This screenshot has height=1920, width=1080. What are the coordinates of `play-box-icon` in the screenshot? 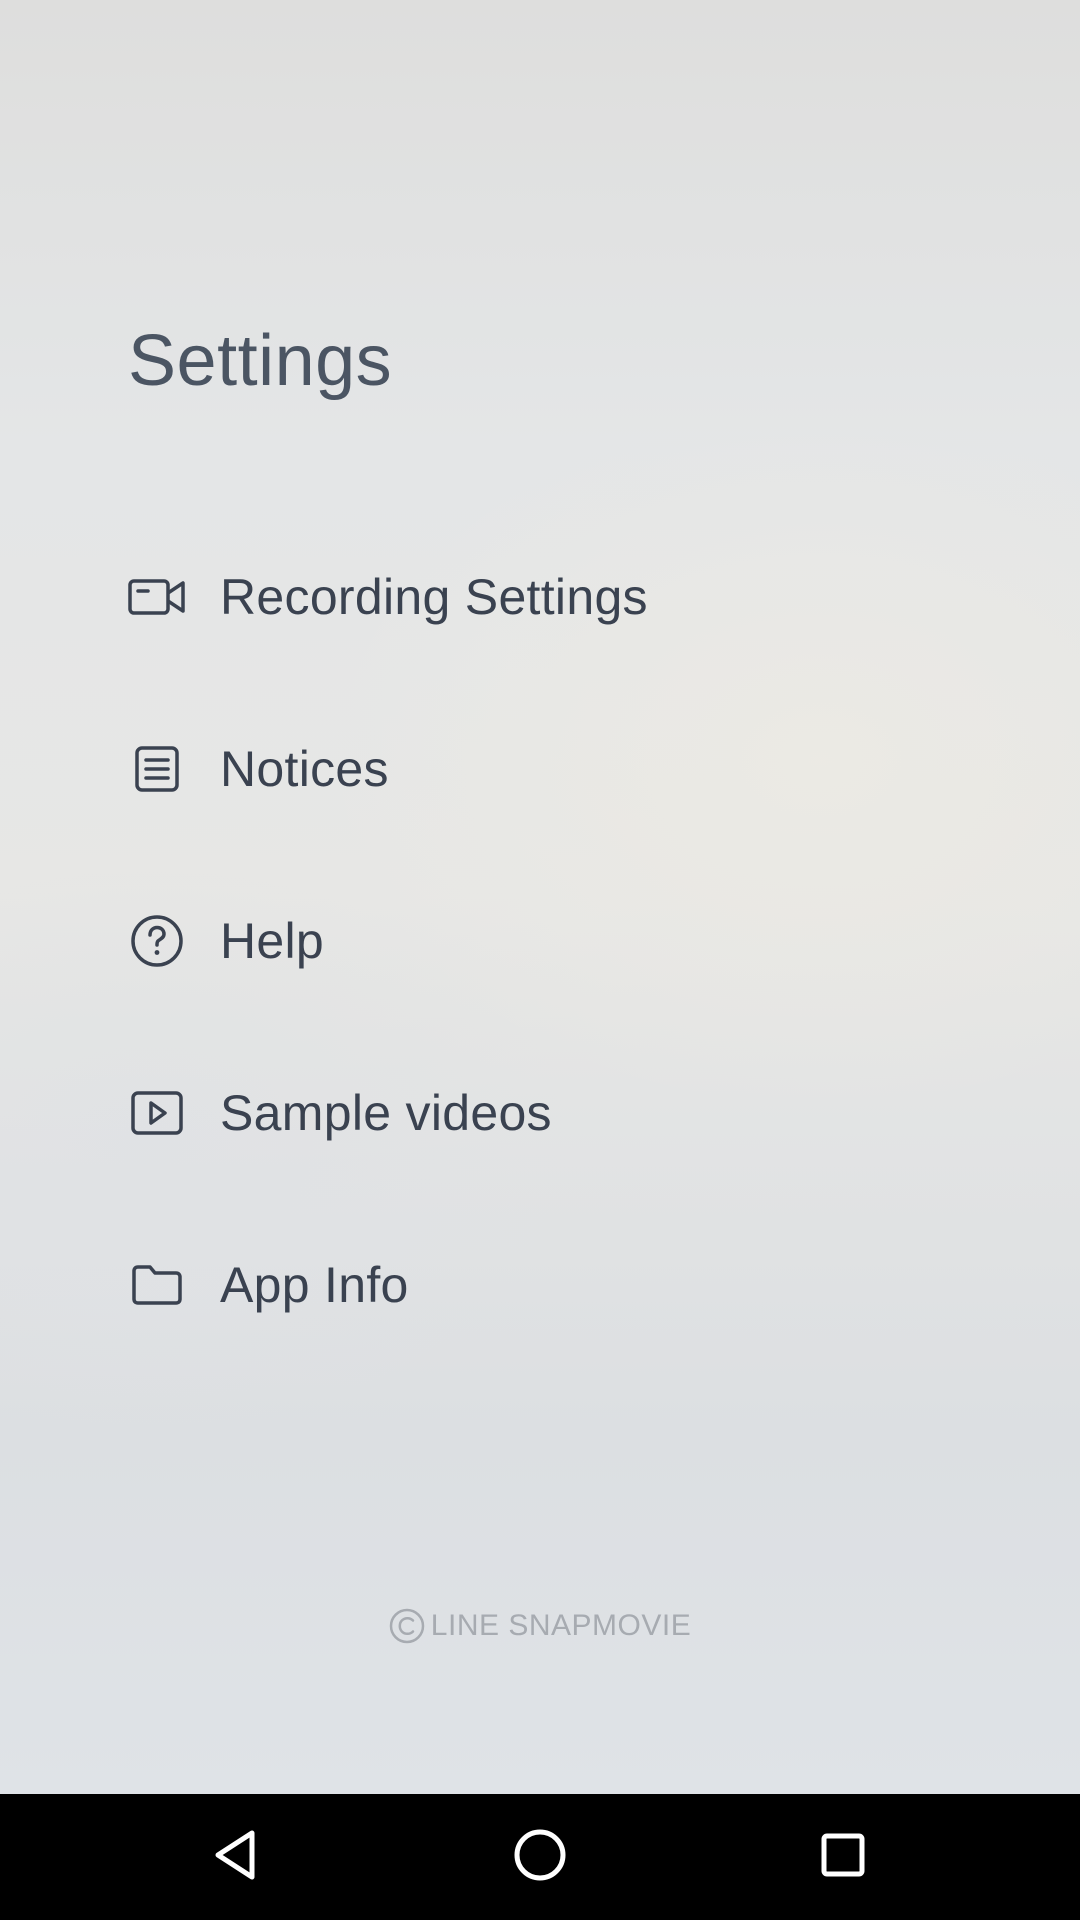 It's located at (157, 1113).